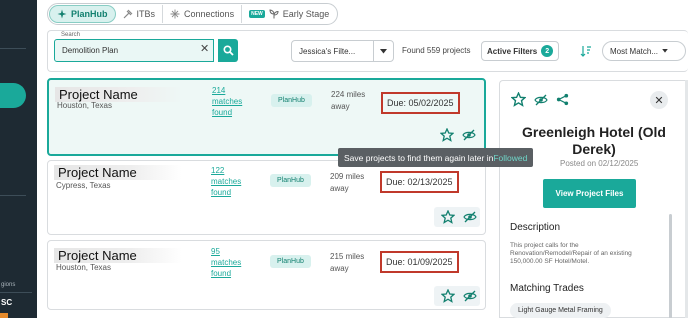 The height and width of the screenshot is (318, 688). I want to click on planhub-icon, so click(62, 14).